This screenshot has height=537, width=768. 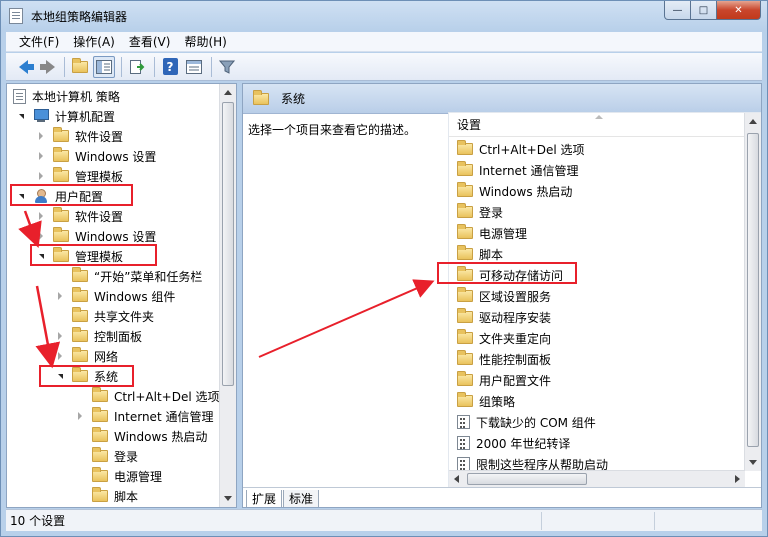 What do you see at coordinates (150, 41) in the screenshot?
I see `menu-view: 查看(V)` at bounding box center [150, 41].